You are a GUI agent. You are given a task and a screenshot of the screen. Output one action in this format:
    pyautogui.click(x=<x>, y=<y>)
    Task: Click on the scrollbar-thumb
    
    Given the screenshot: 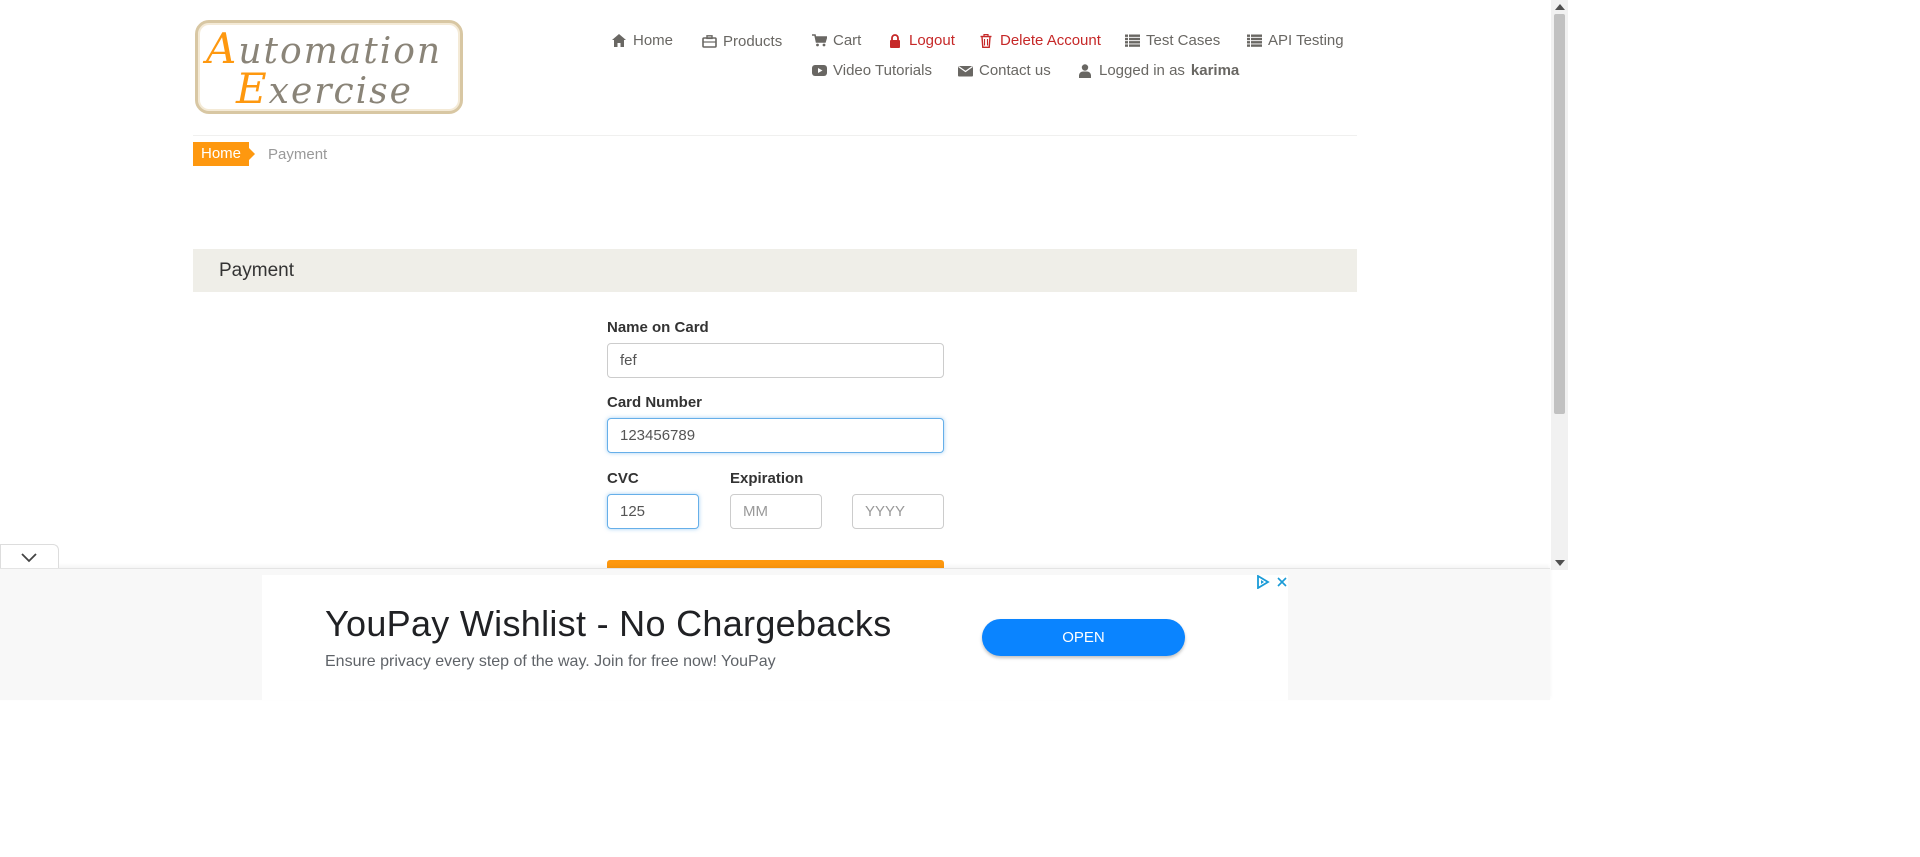 What is the action you would take?
    pyautogui.click(x=1559, y=214)
    